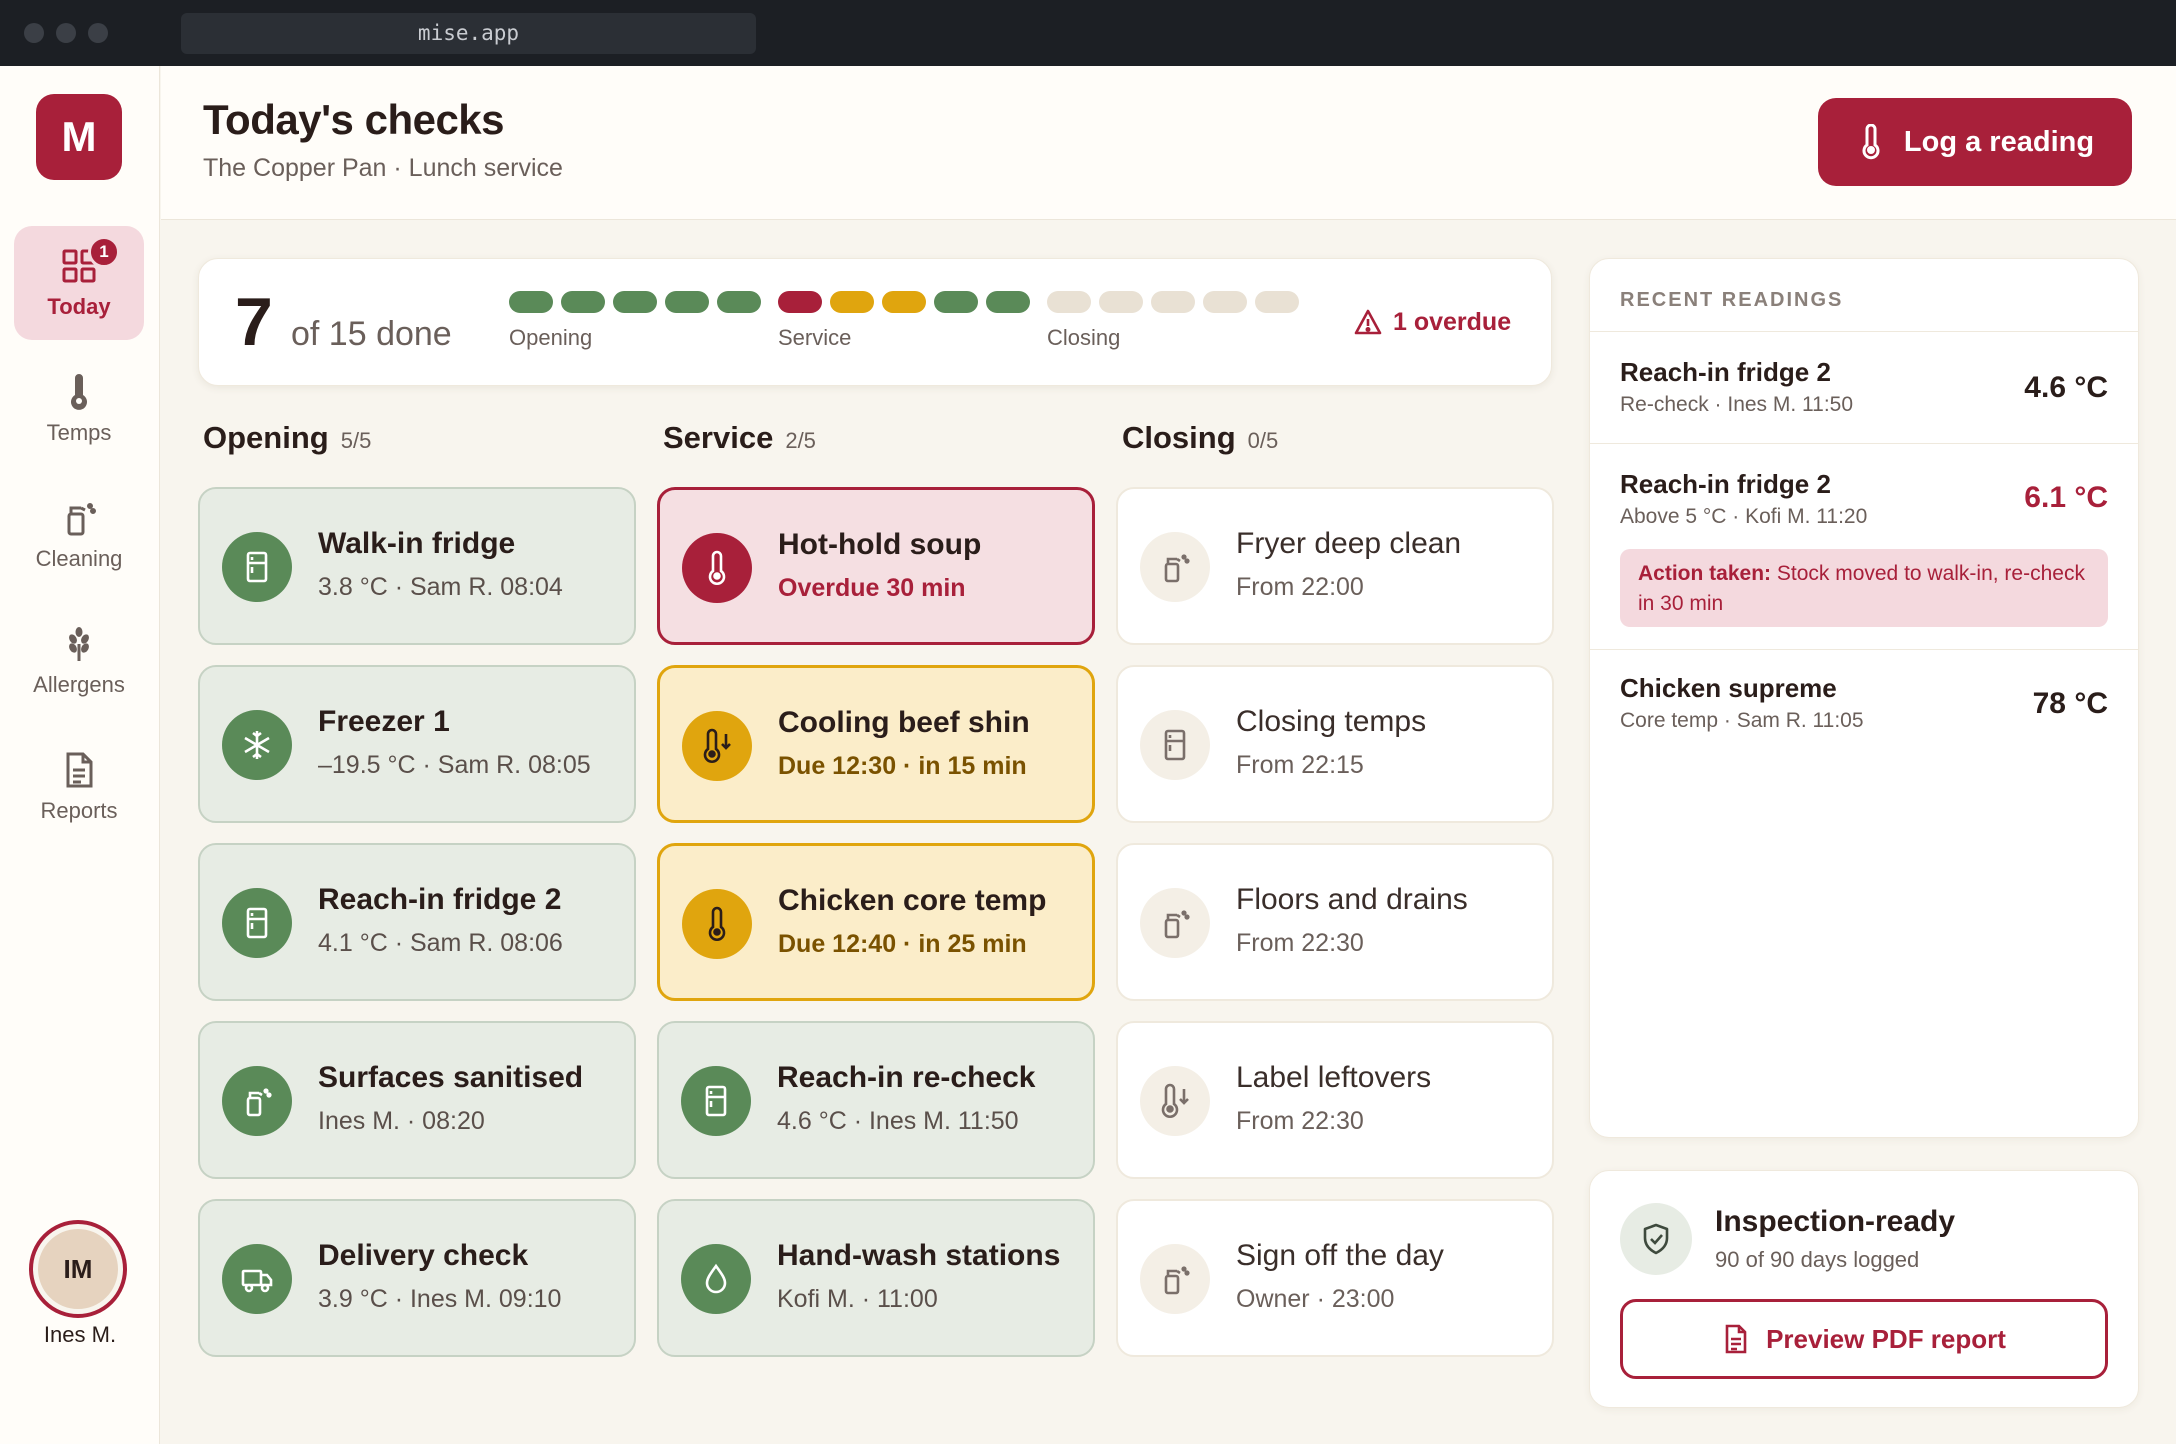  What do you see at coordinates (417, 543) in the screenshot?
I see `task-title: Walk-in fridge` at bounding box center [417, 543].